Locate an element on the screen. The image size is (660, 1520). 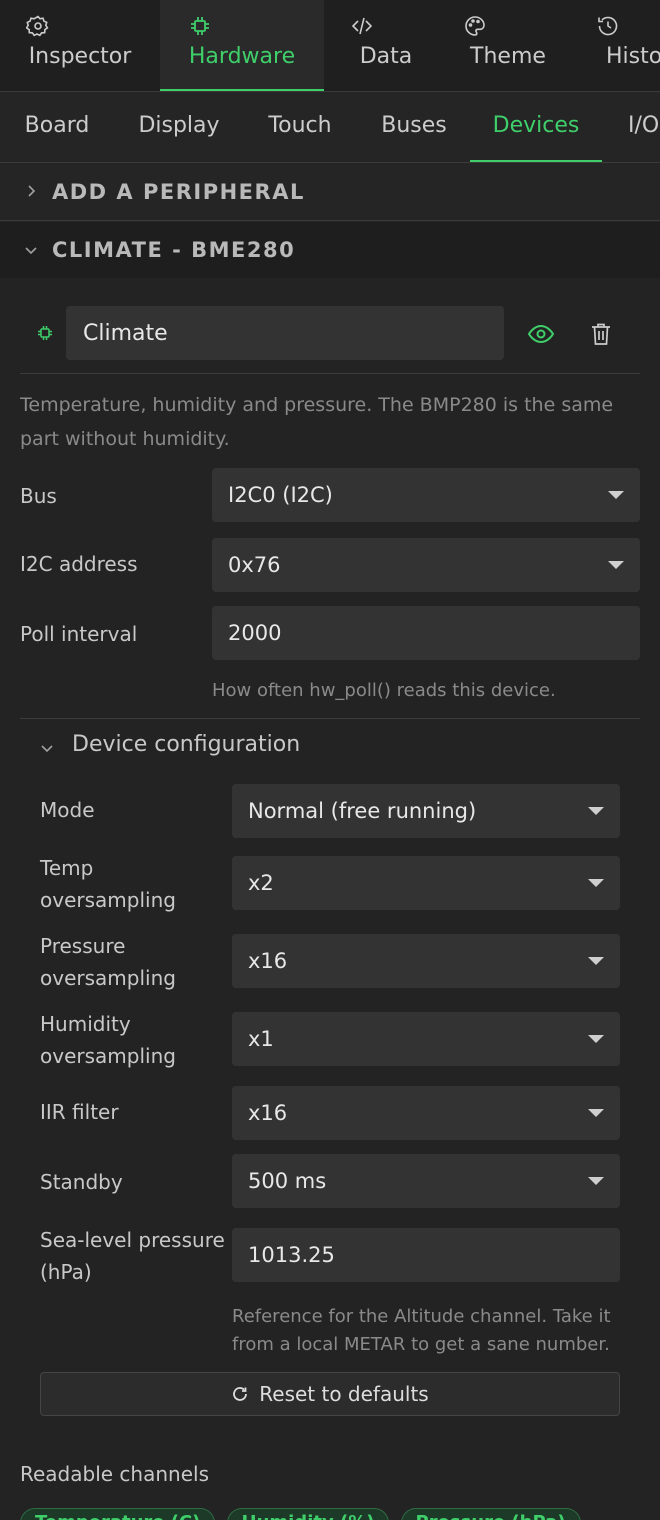
standby-select: 500 ms is located at coordinates (426, 1181).